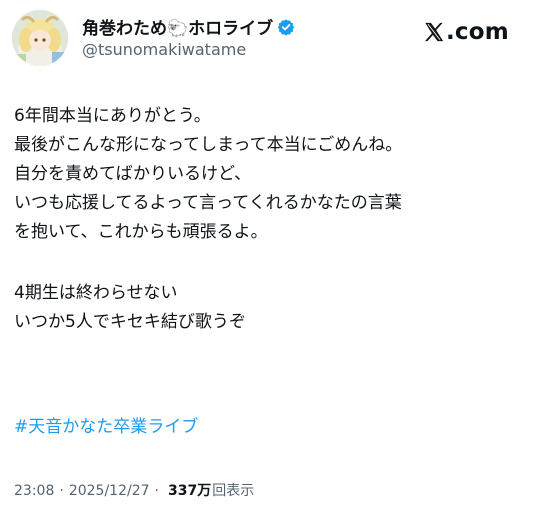 The image size is (538, 517). I want to click on tweet-line: 最後がこんな形になってしまって本当にごめんね。, so click(208, 145).